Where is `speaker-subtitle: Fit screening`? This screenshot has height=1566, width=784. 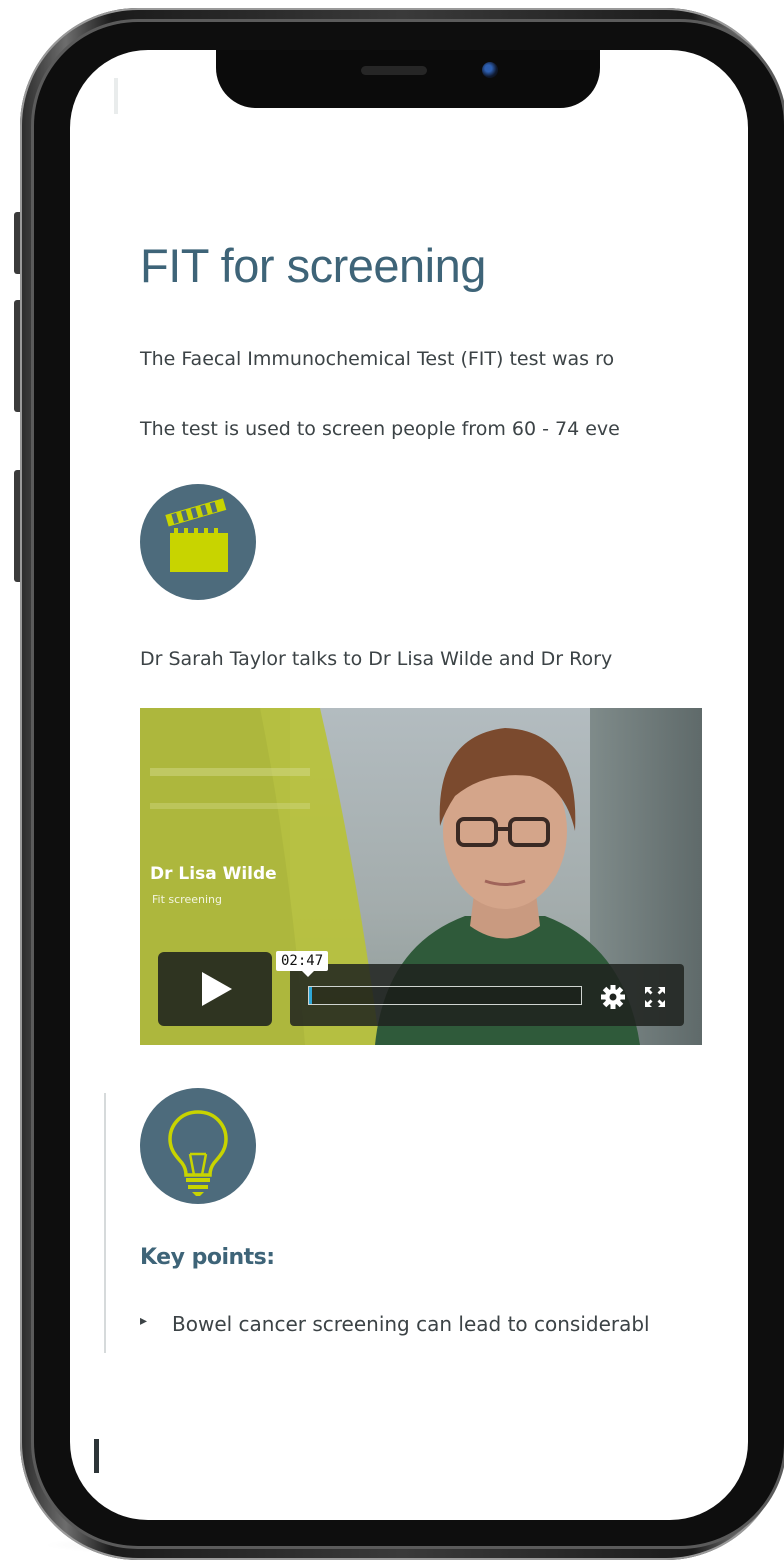
speaker-subtitle: Fit screening is located at coordinates (187, 899).